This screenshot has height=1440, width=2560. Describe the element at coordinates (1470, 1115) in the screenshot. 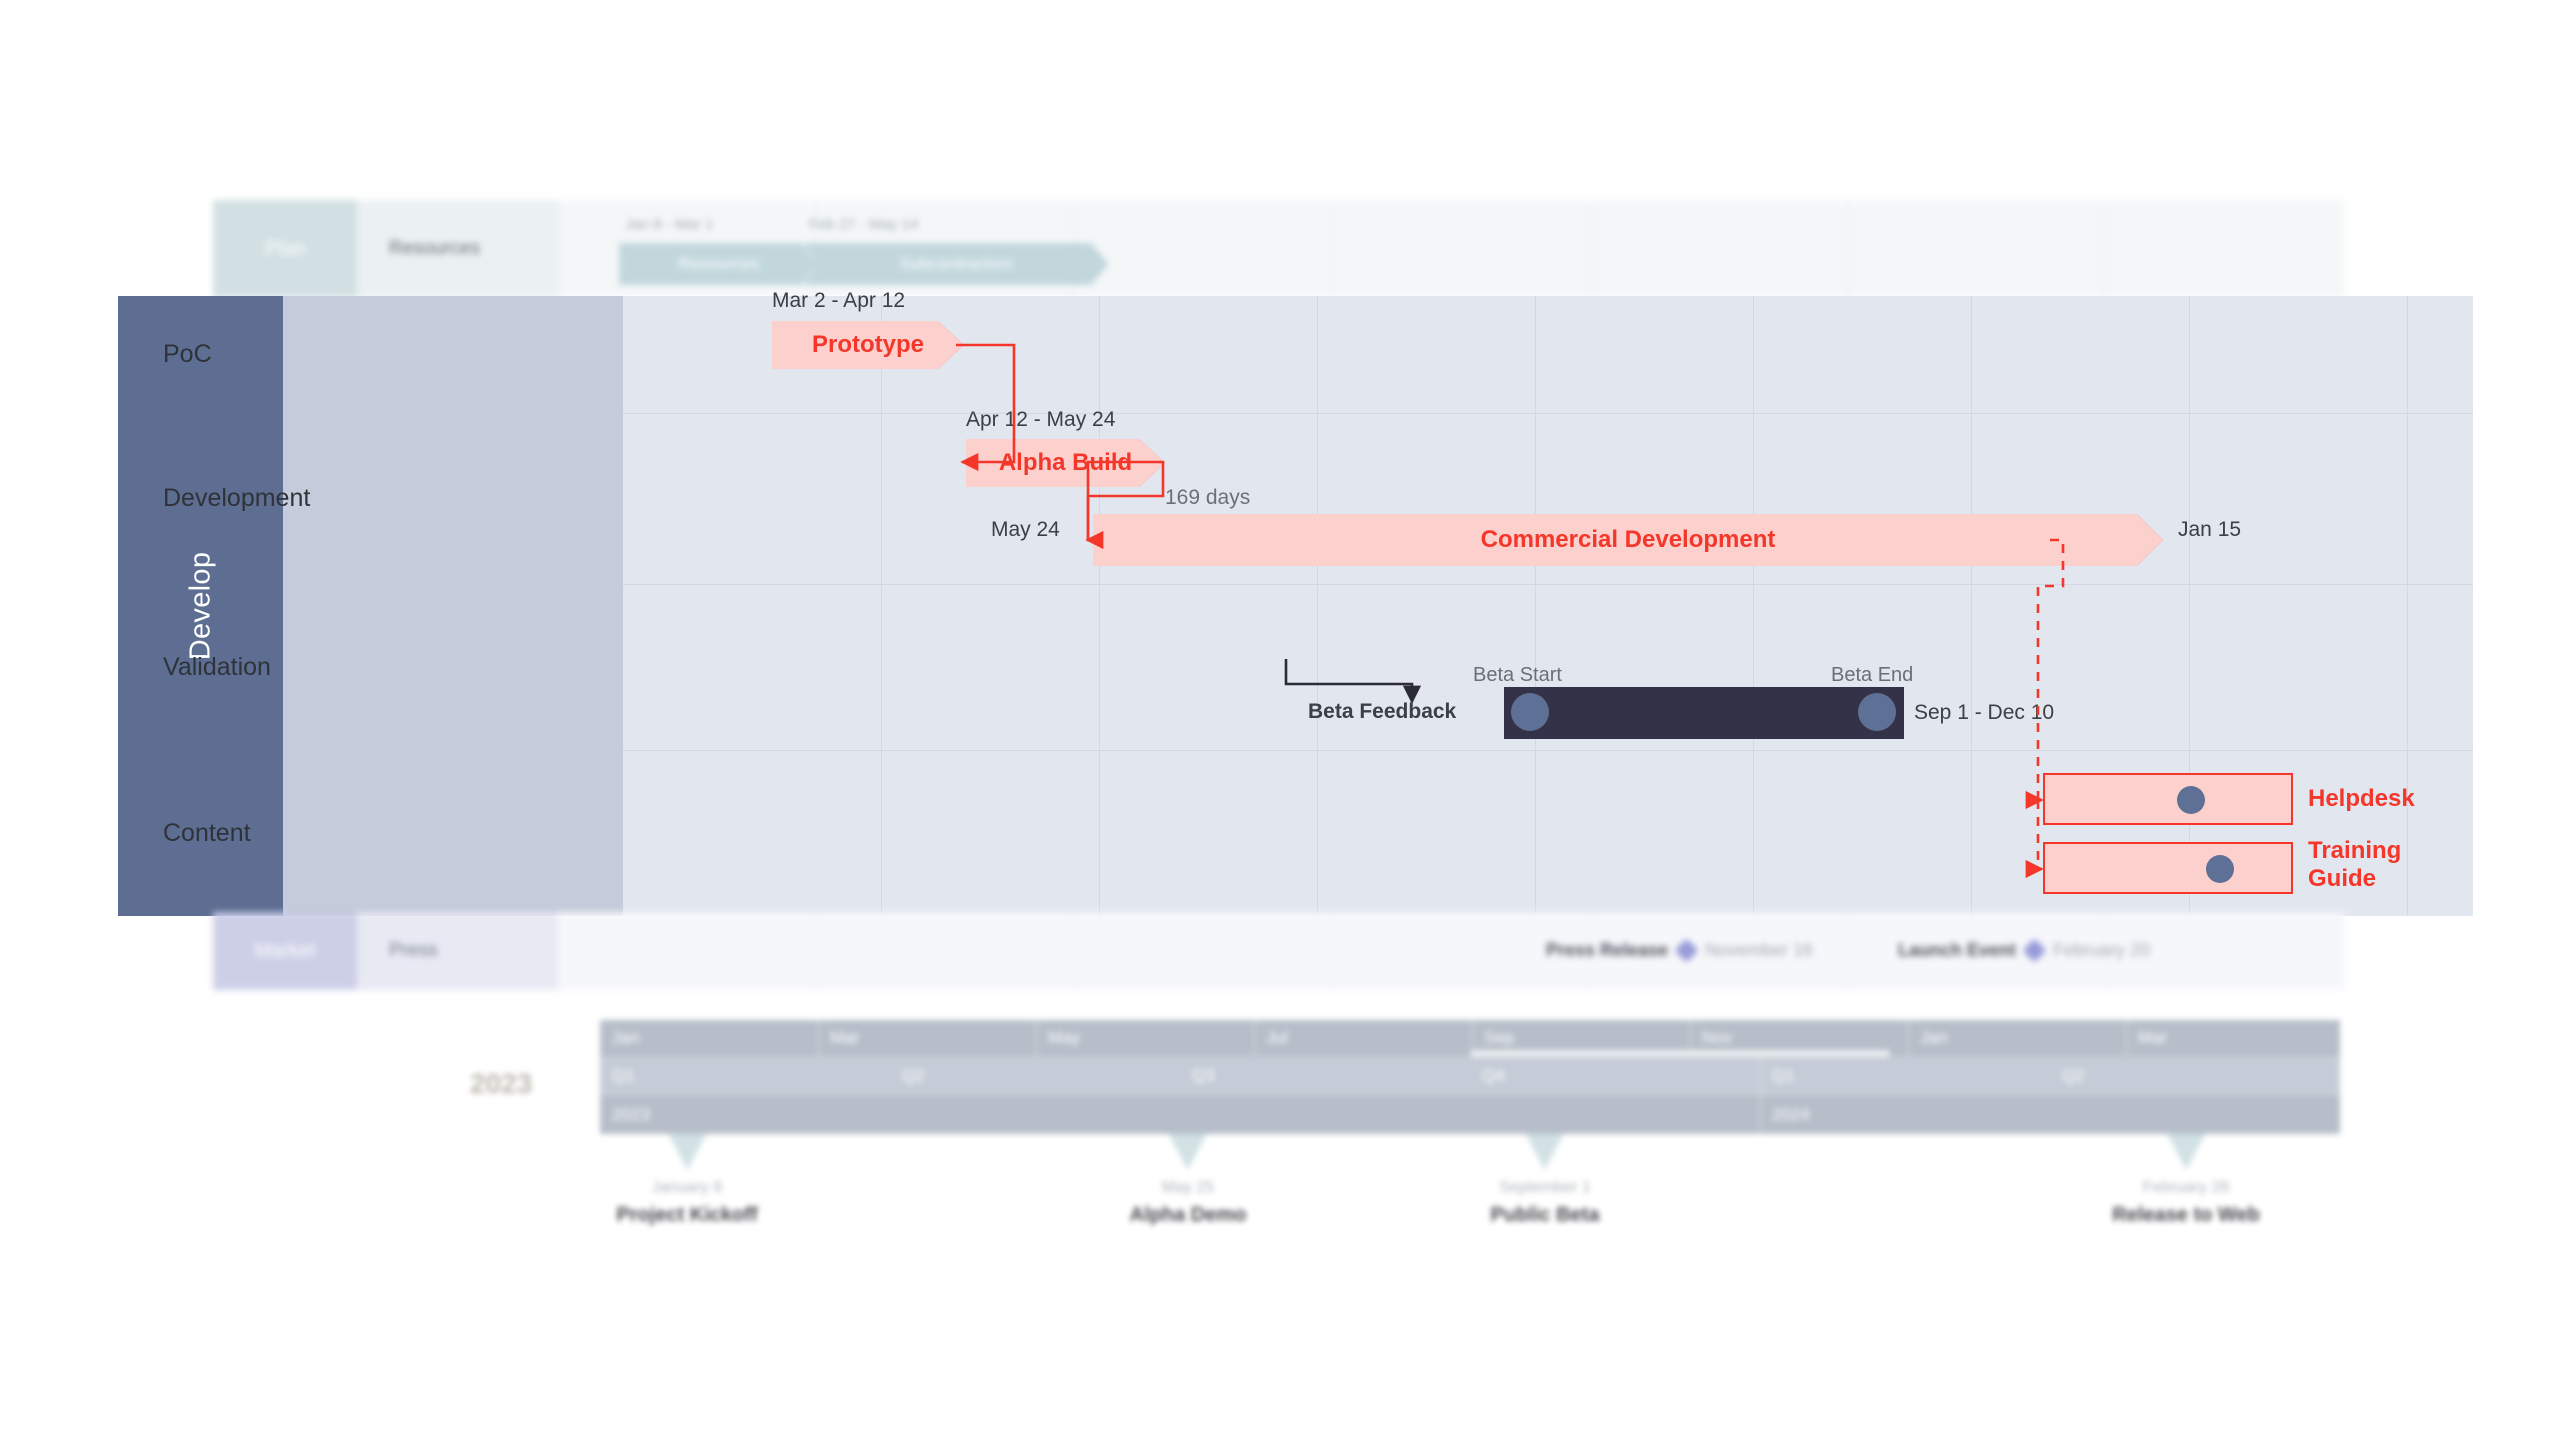

I see `timeline-year-row: 2023 2024` at that location.